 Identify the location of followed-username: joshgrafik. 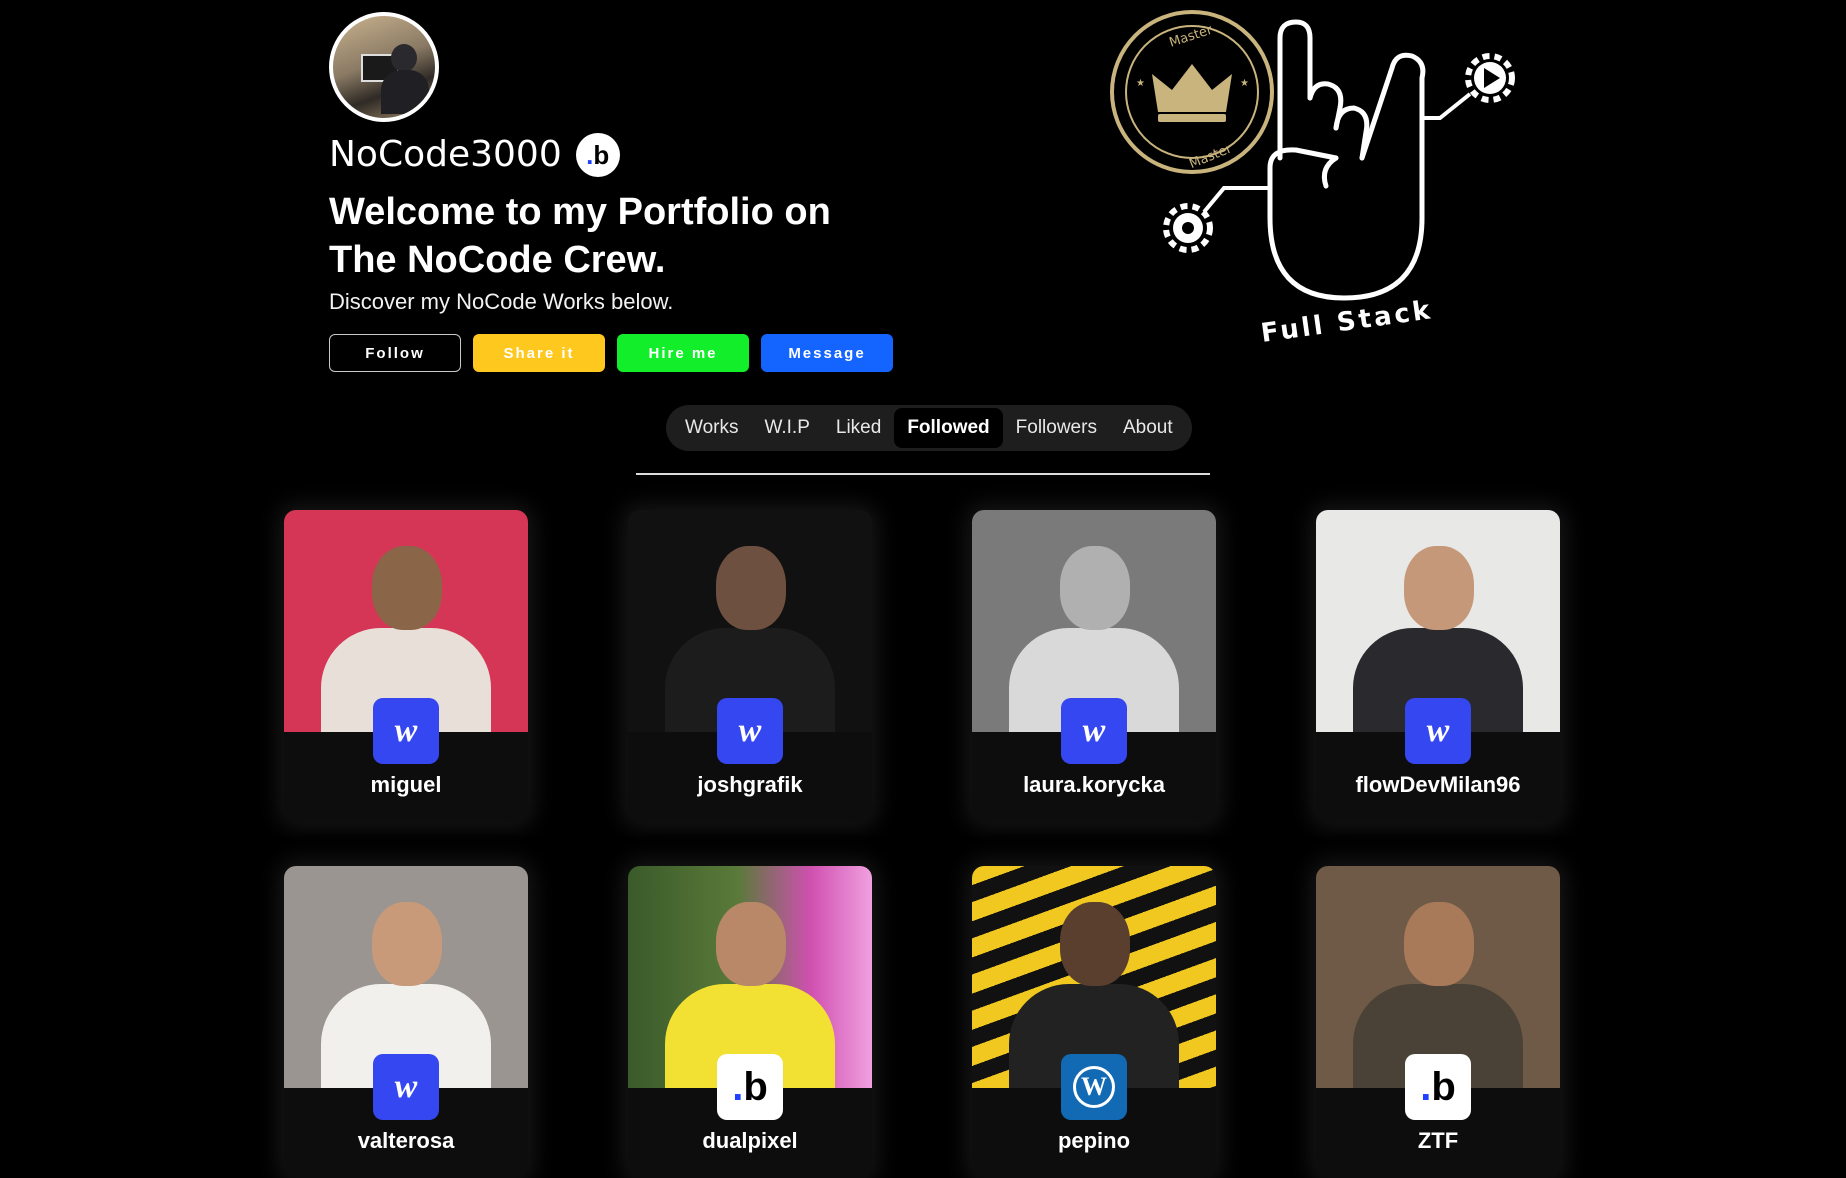
(750, 785).